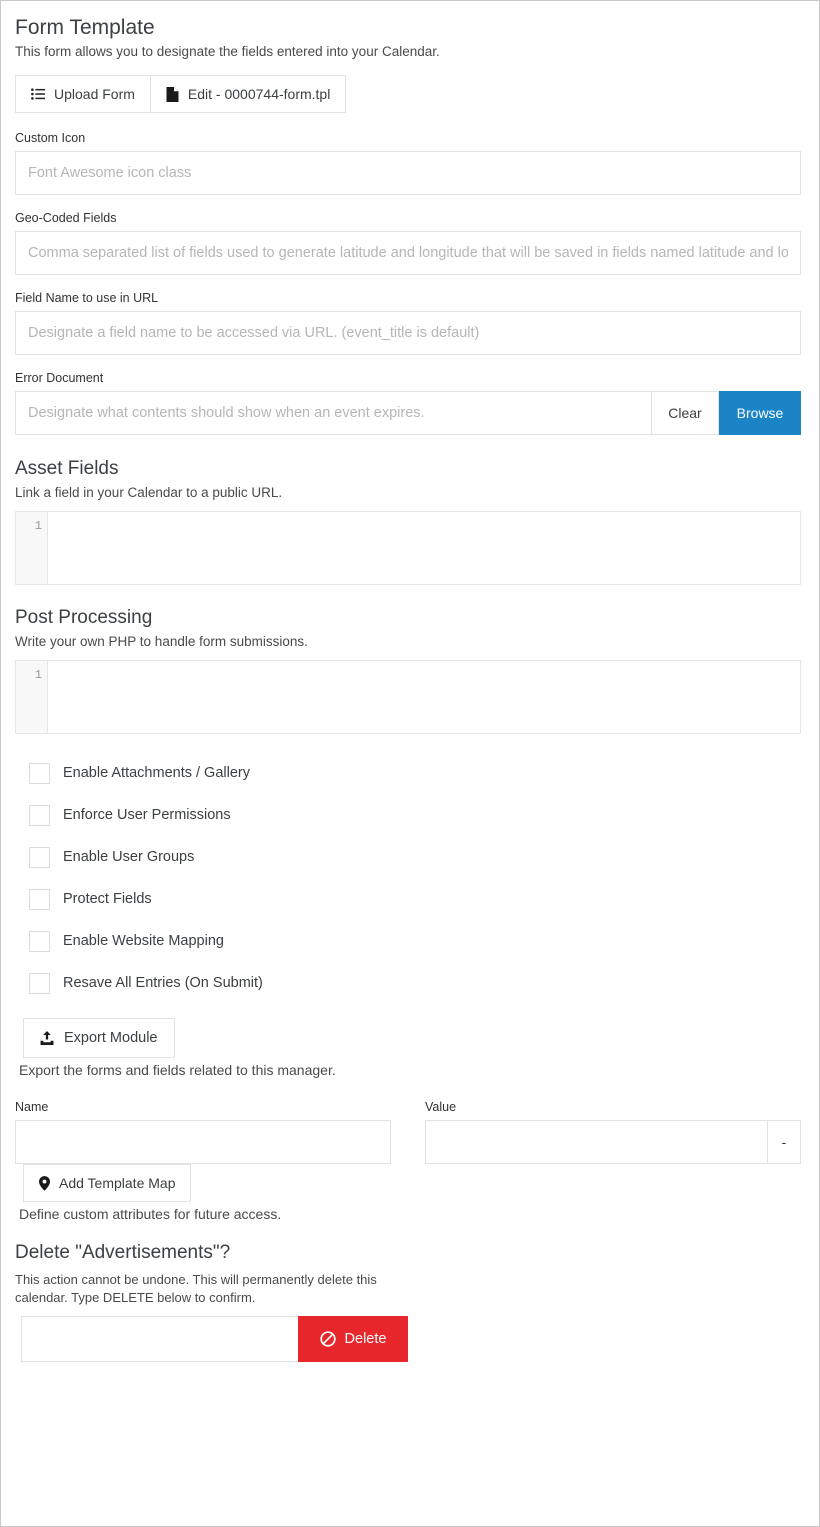  Describe the element at coordinates (408, 899) in the screenshot. I see `checkbox-row: Protect Fields` at that location.